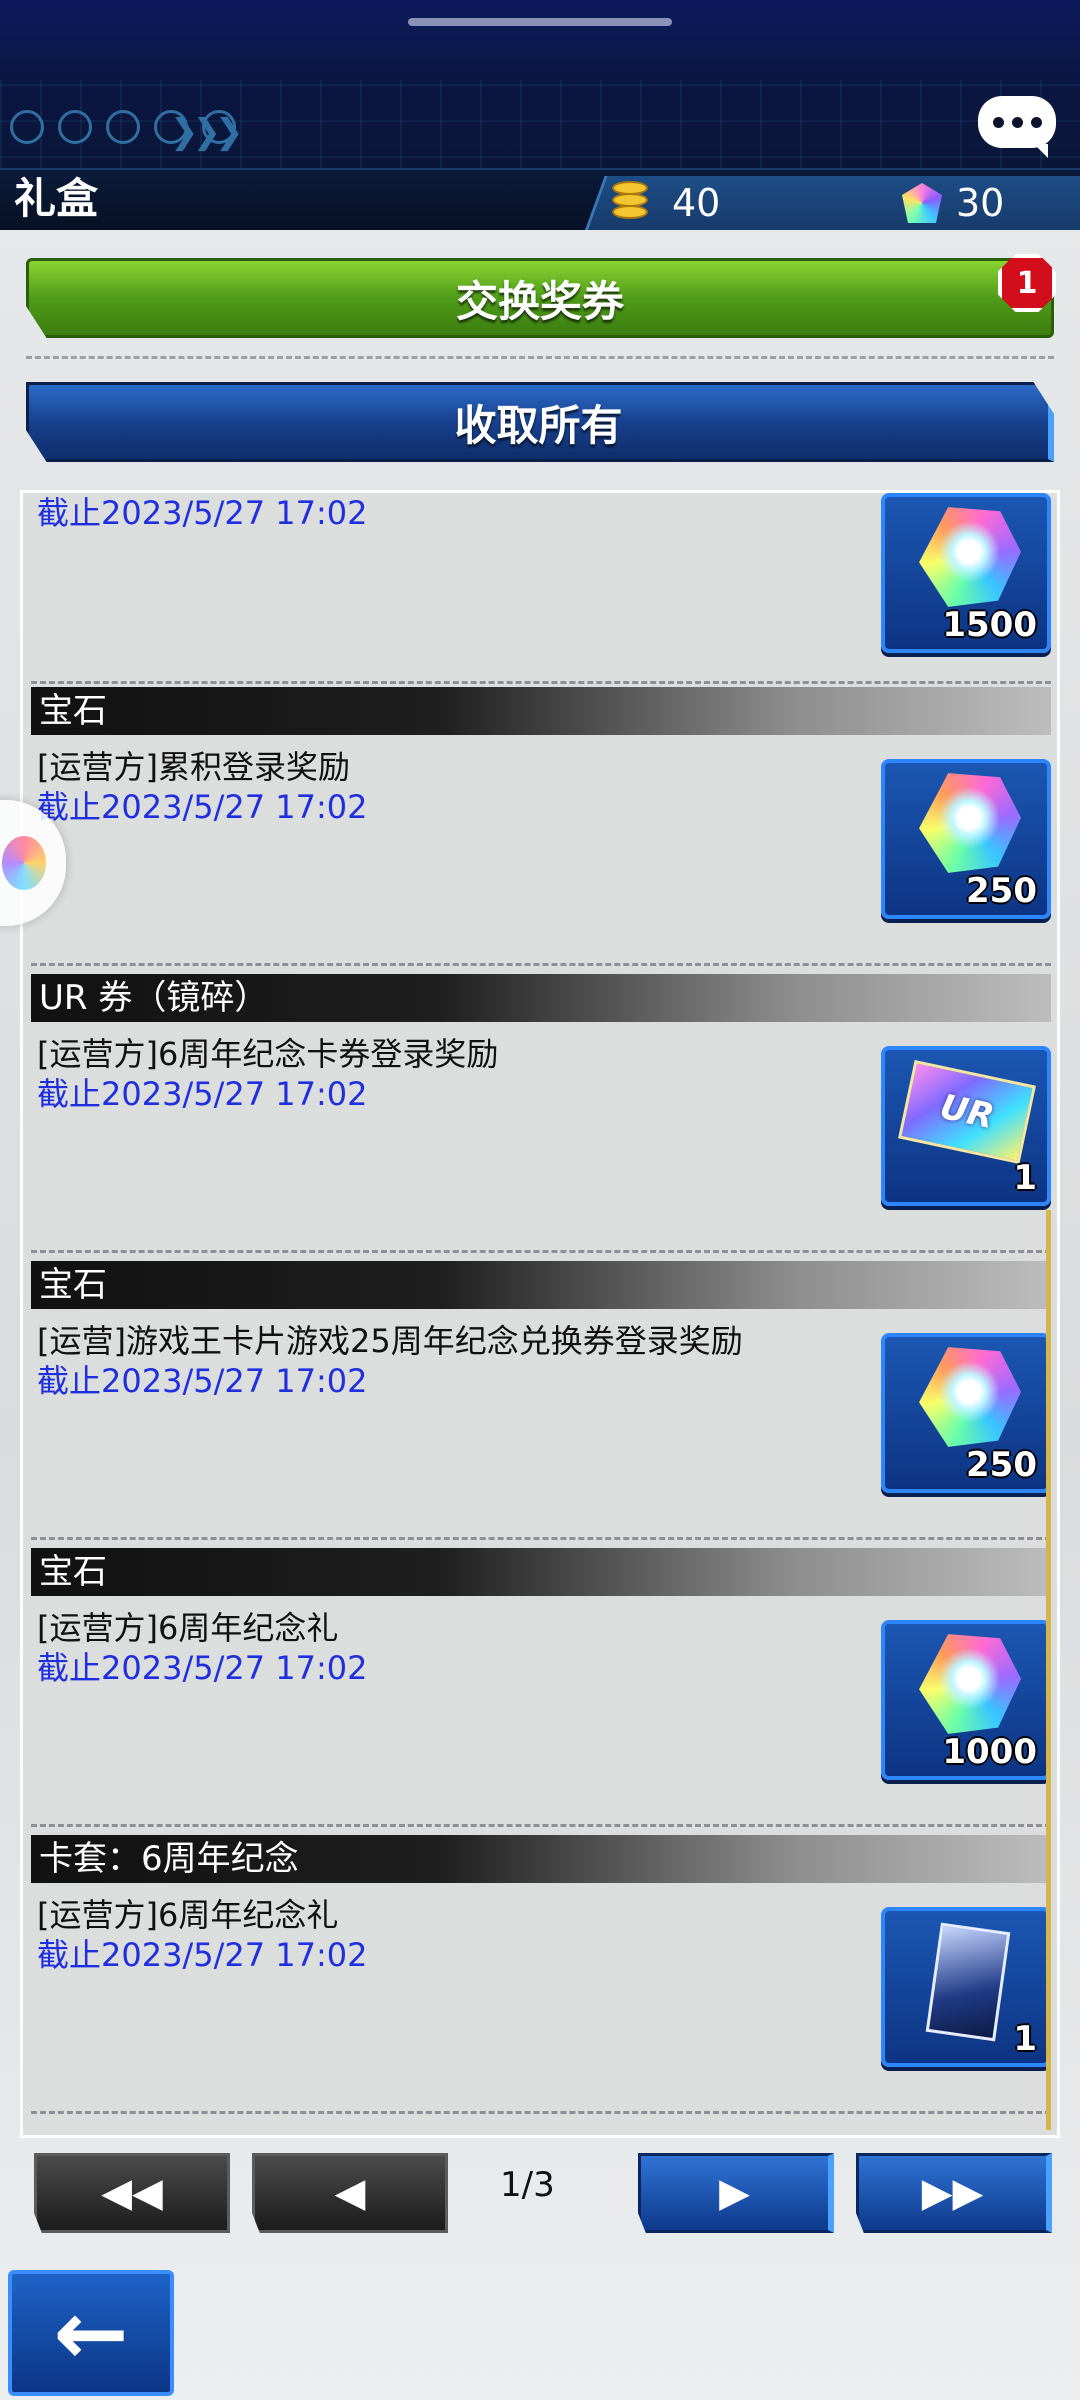 This screenshot has height=2400, width=1080. Describe the element at coordinates (953, 203) in the screenshot. I see `gem-counter: 30` at that location.